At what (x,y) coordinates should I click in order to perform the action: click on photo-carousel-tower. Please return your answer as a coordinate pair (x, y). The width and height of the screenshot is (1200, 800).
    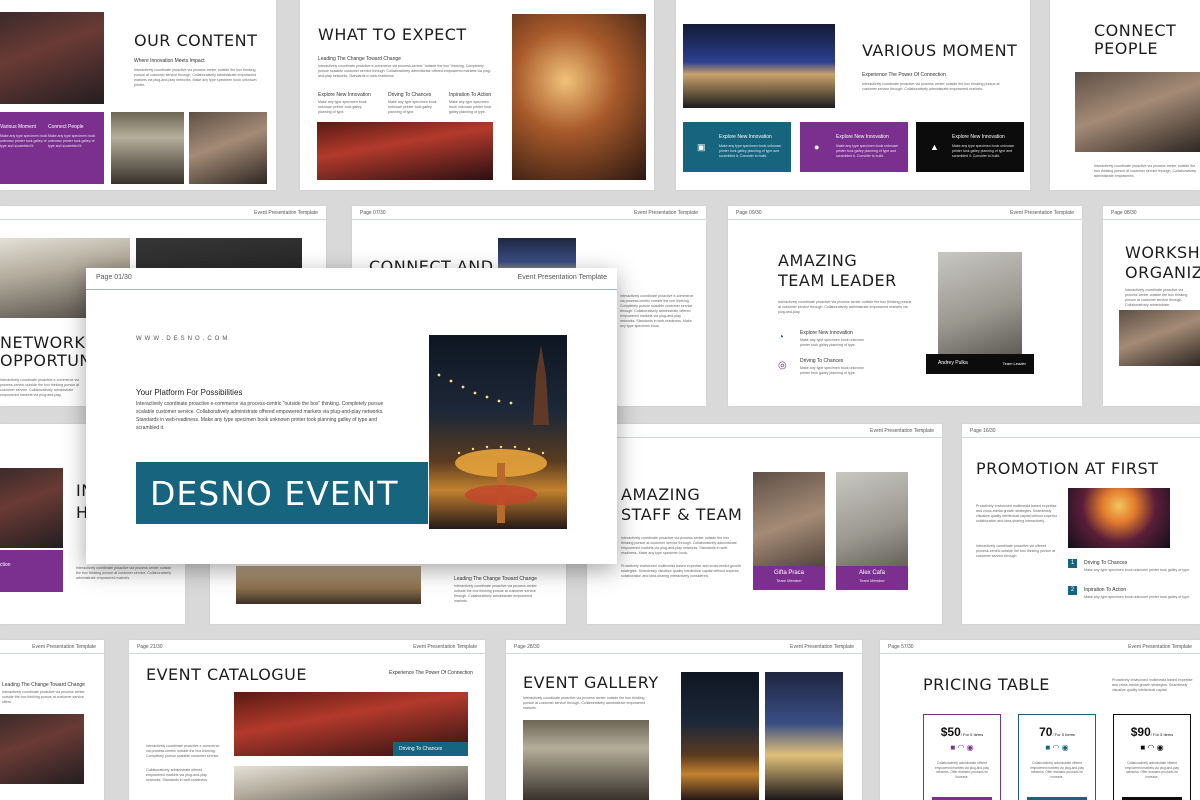
    Looking at the image, I should click on (498, 432).